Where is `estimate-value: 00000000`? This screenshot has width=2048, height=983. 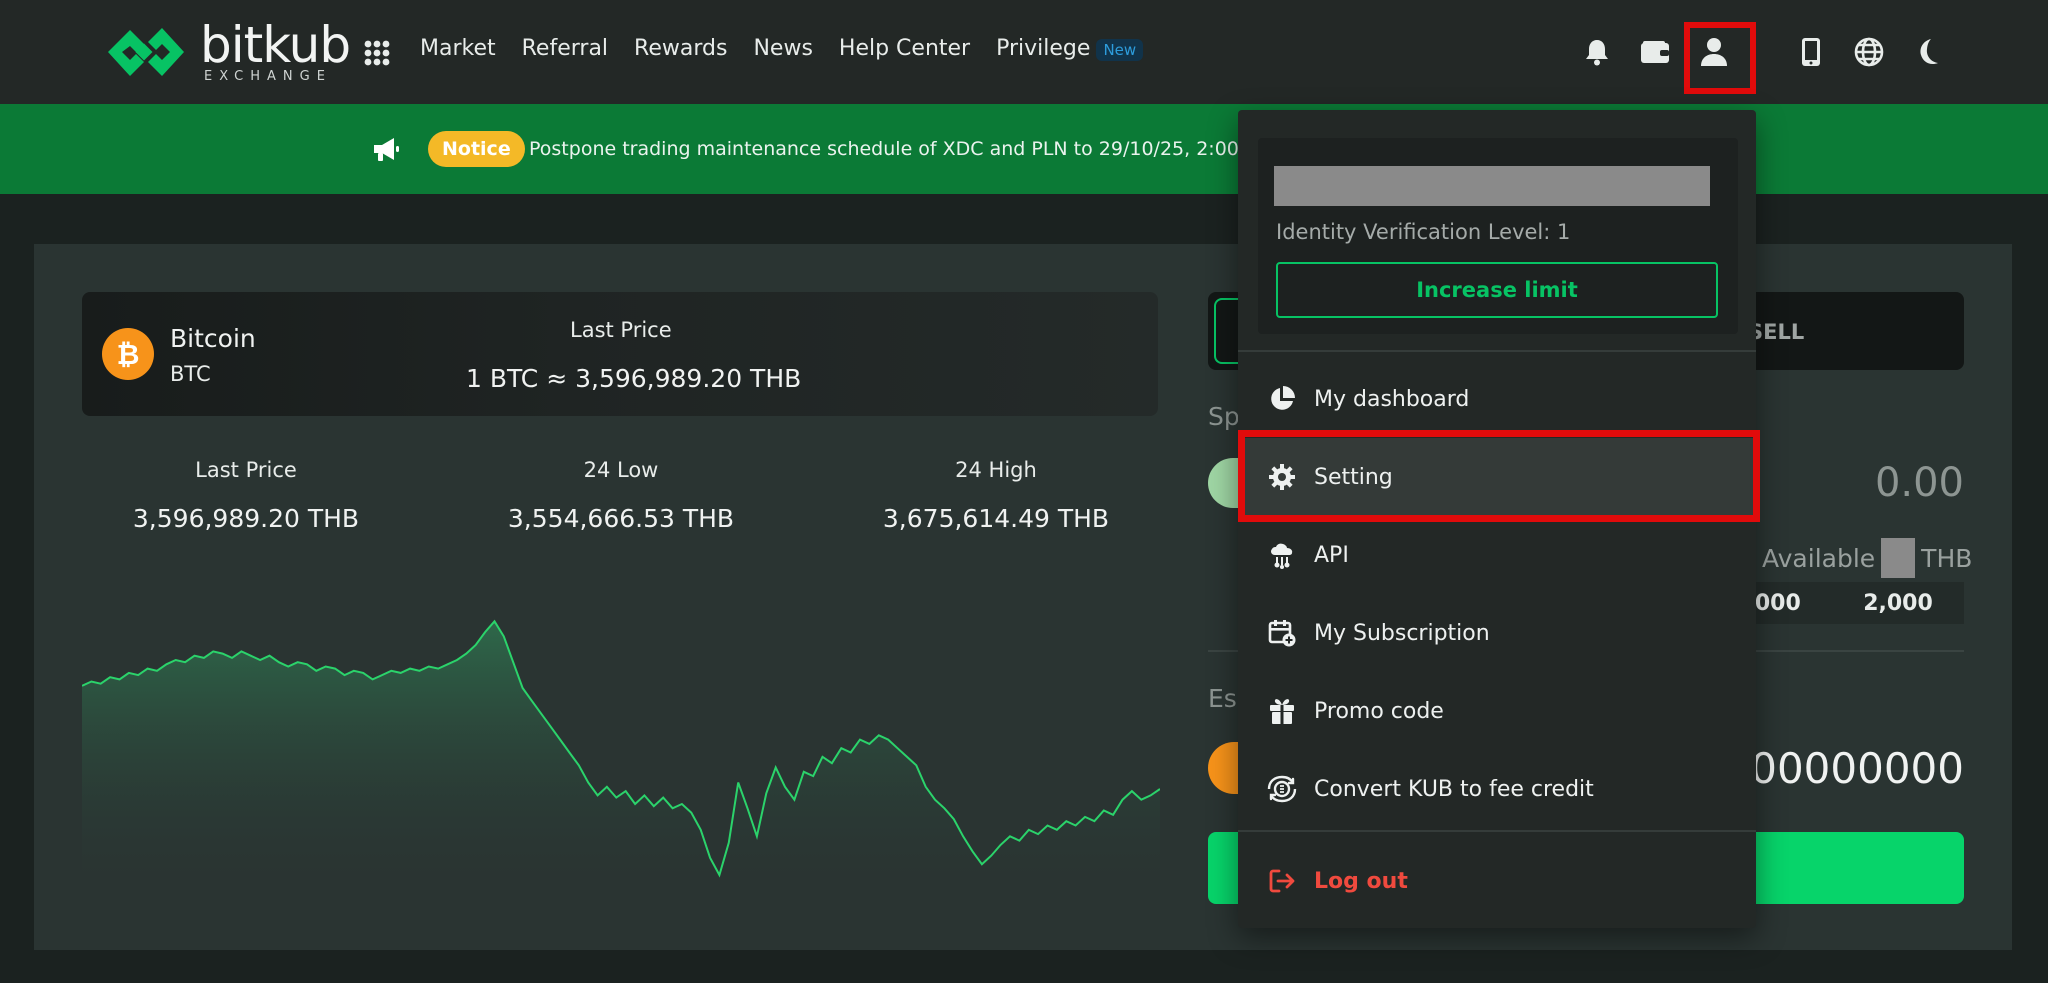 estimate-value: 00000000 is located at coordinates (1857, 768).